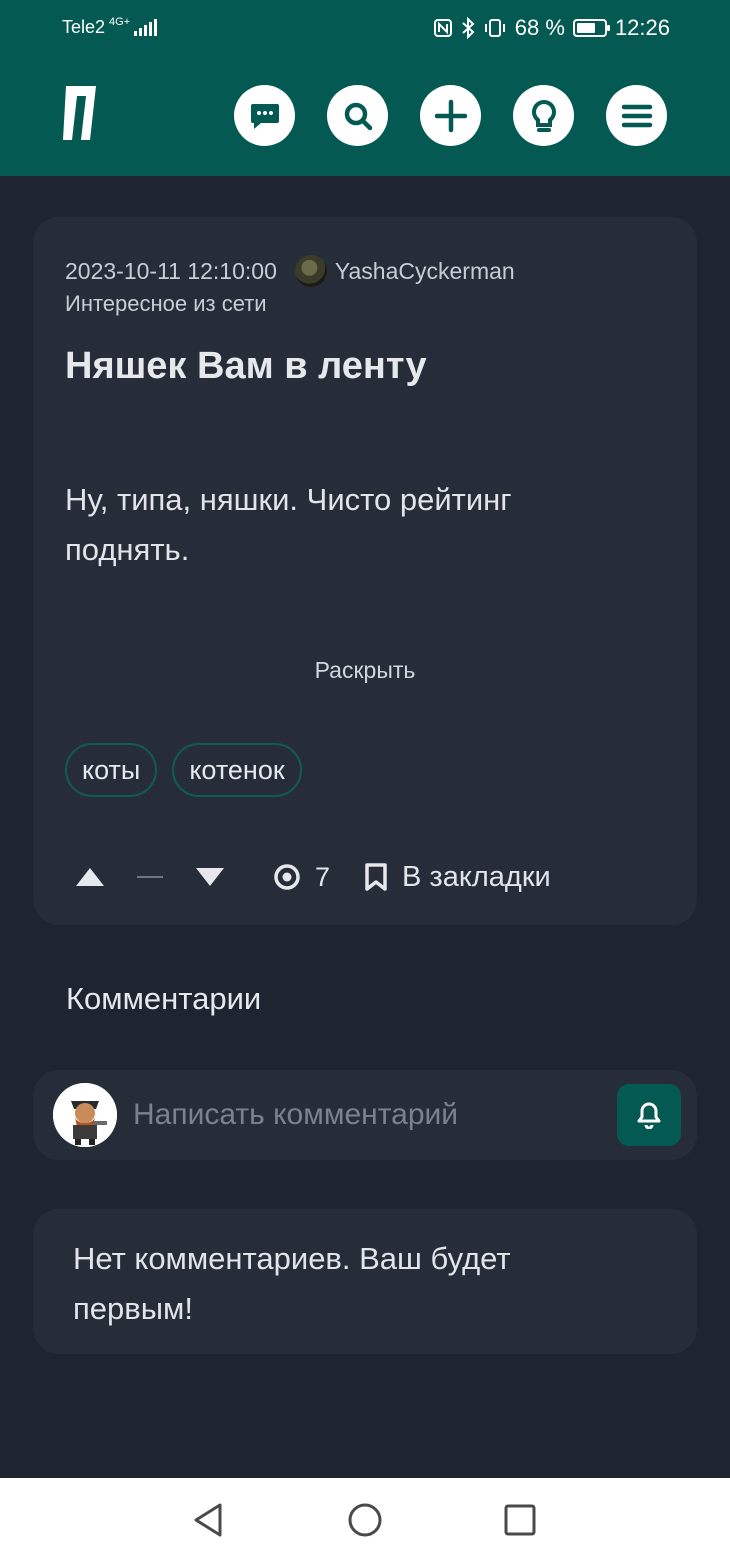 The width and height of the screenshot is (730, 1562). I want to click on battery-icon, so click(591, 28).